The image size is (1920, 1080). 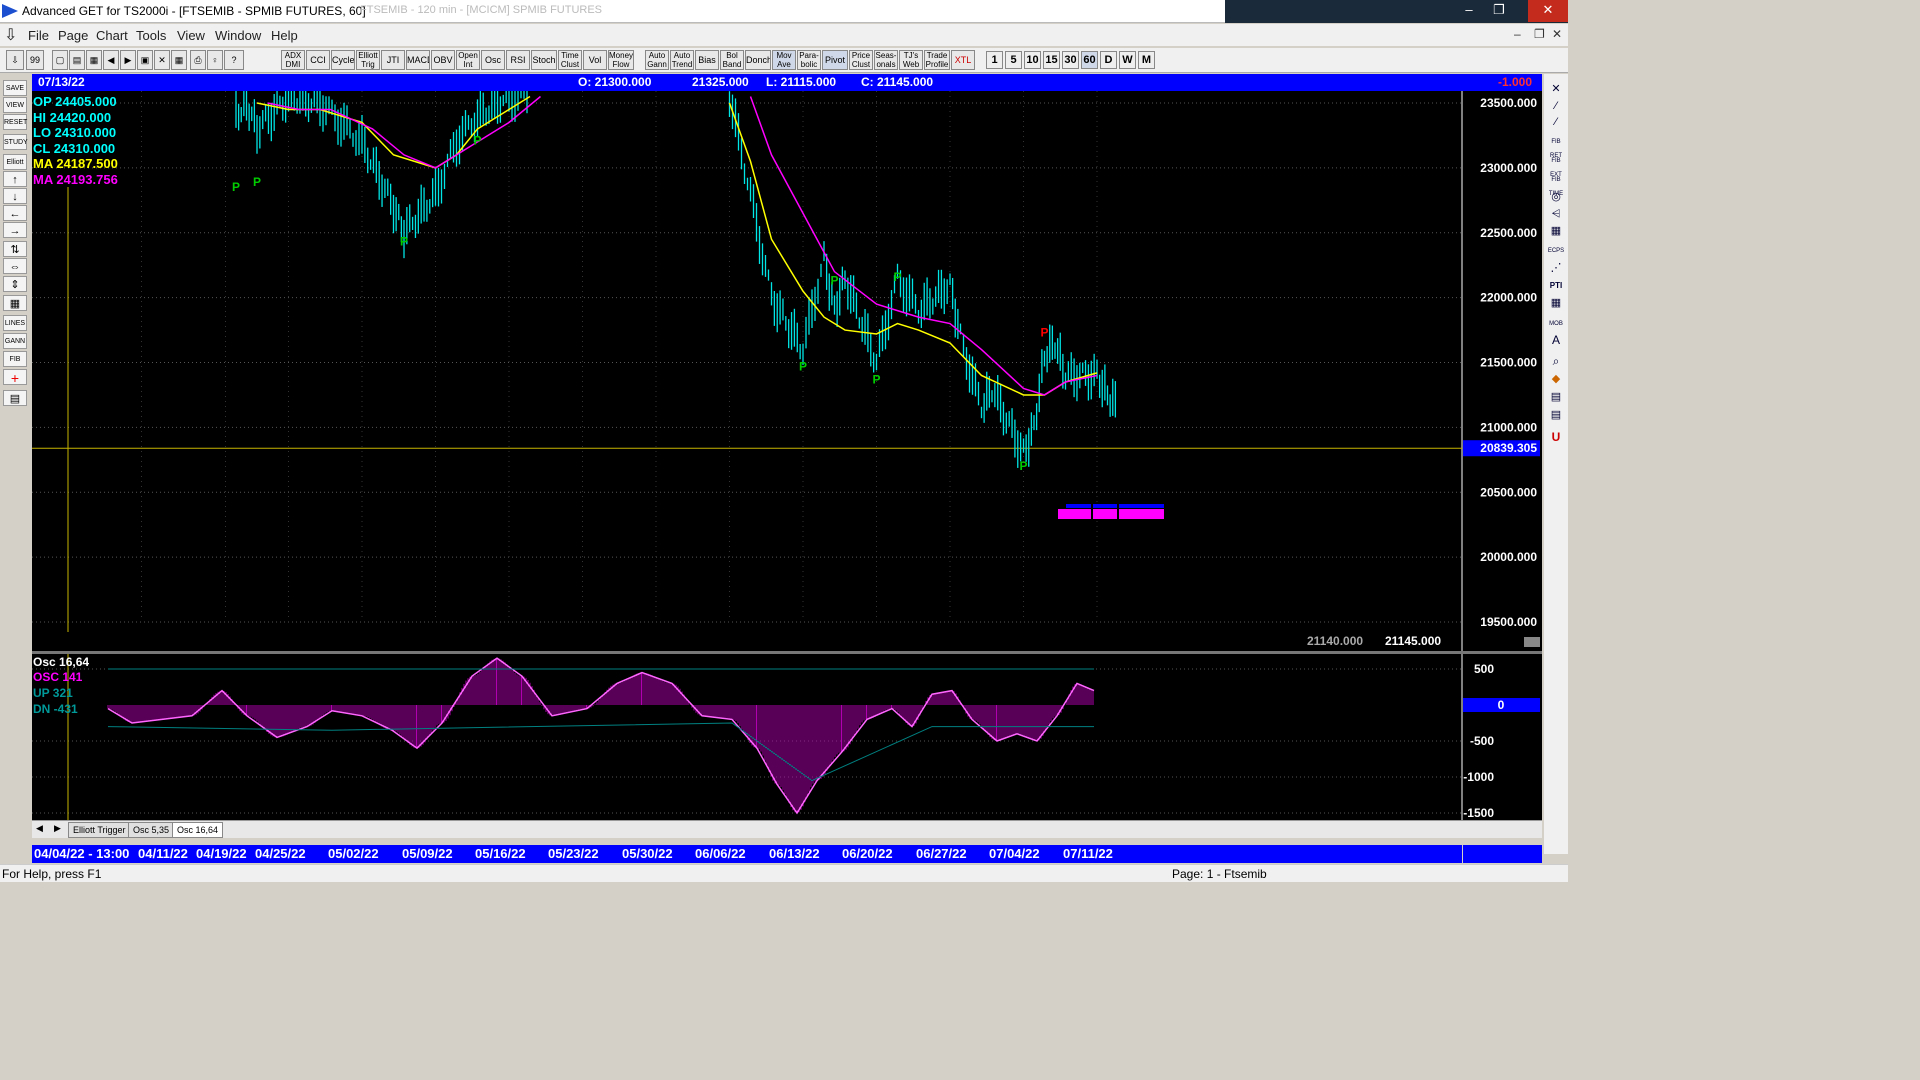 What do you see at coordinates (1556, 197) in the screenshot?
I see `circle-tool-icon: ◎` at bounding box center [1556, 197].